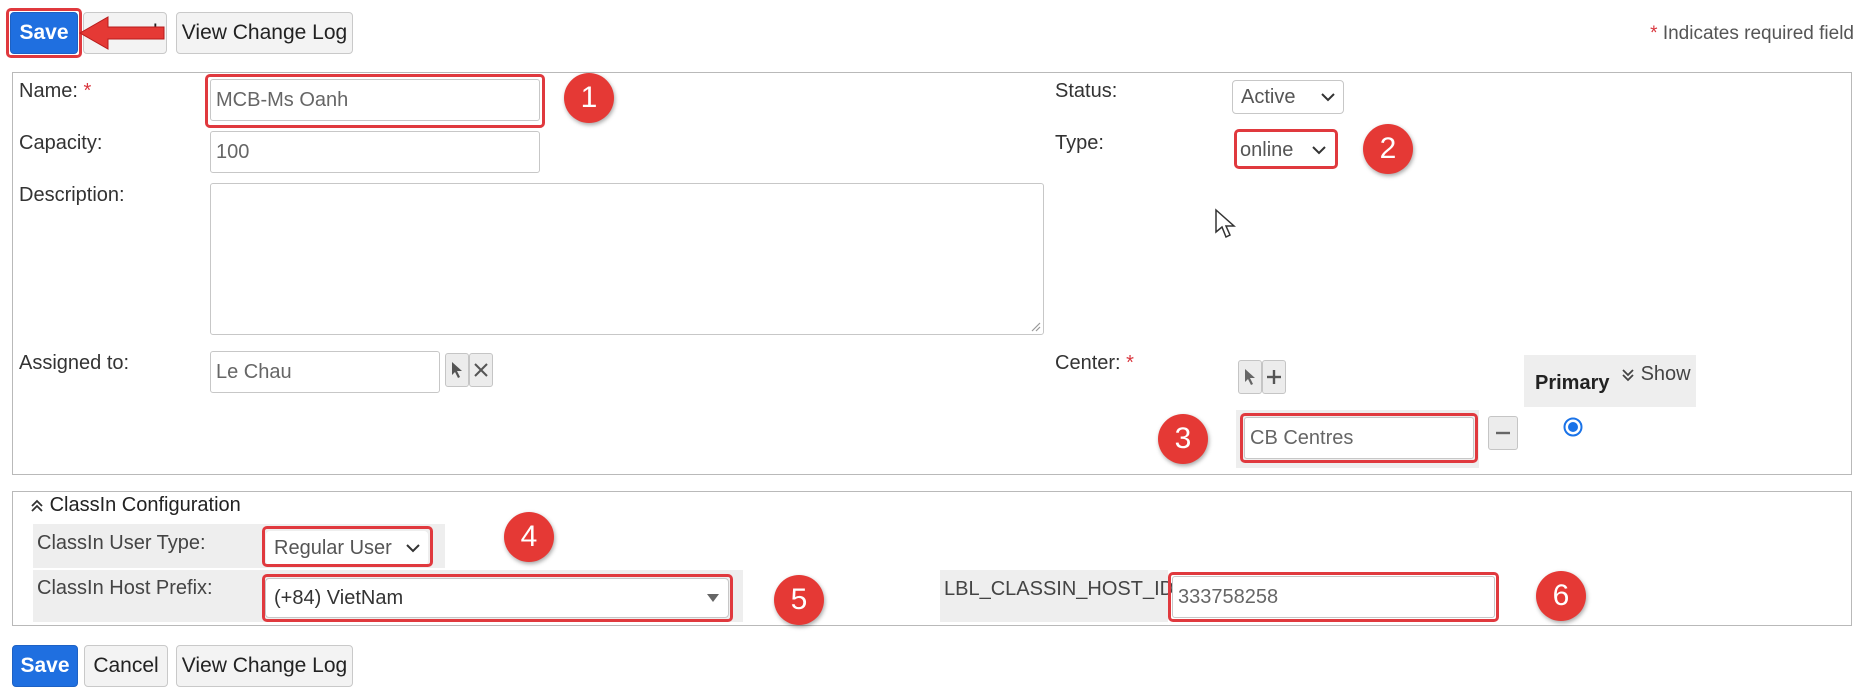 The image size is (1860, 699). Describe the element at coordinates (627, 259) in the screenshot. I see `description-textarea` at that location.